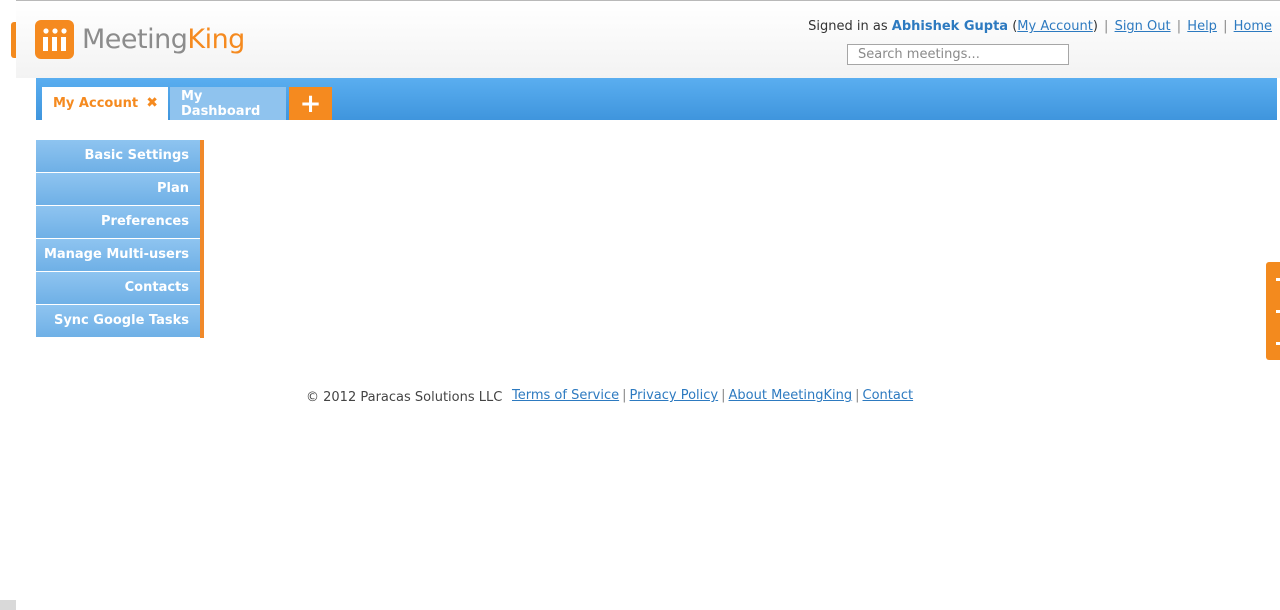 This screenshot has height=610, width=1280. I want to click on sign-out-link: Sign Out, so click(1143, 26).